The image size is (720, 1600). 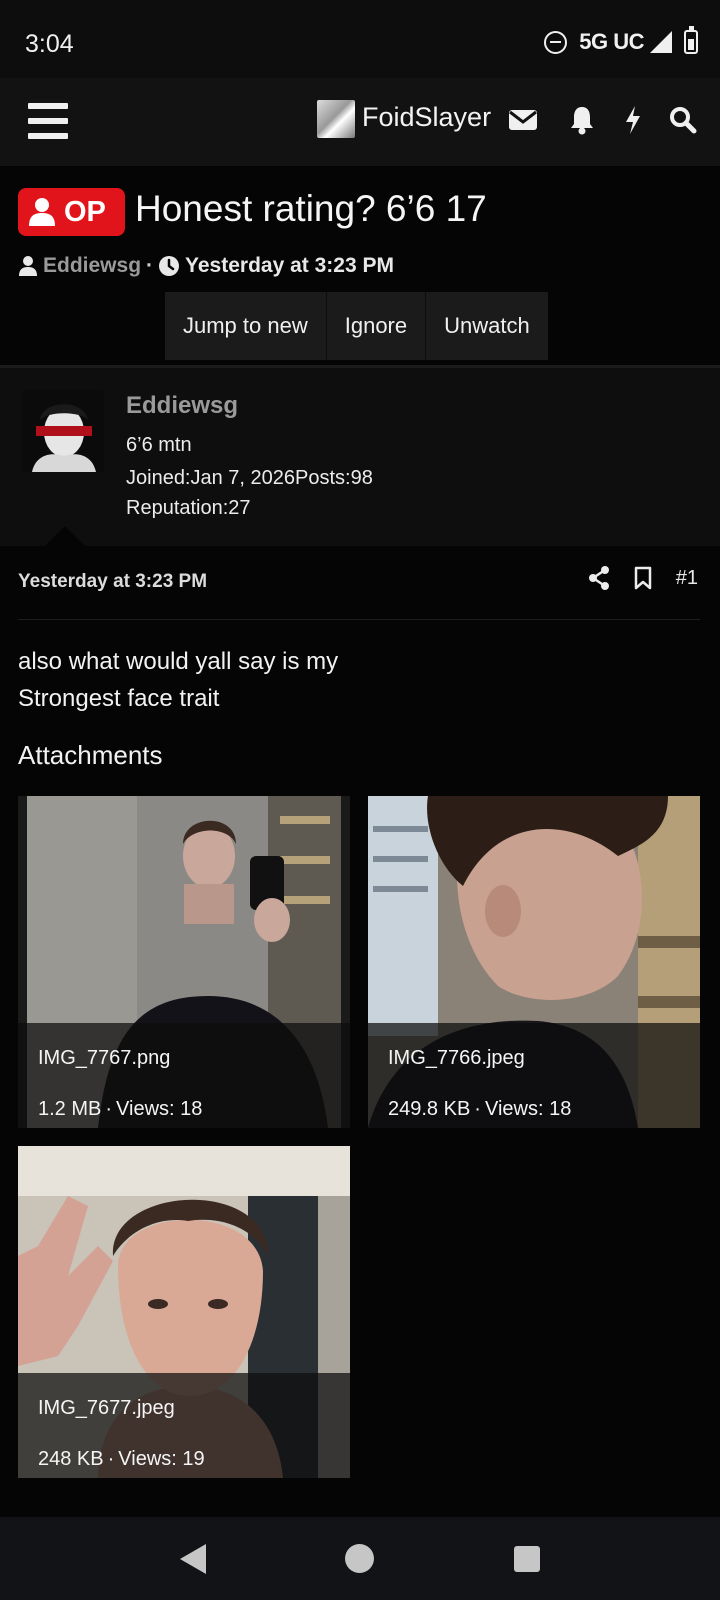 I want to click on share-icon, so click(x=599, y=578).